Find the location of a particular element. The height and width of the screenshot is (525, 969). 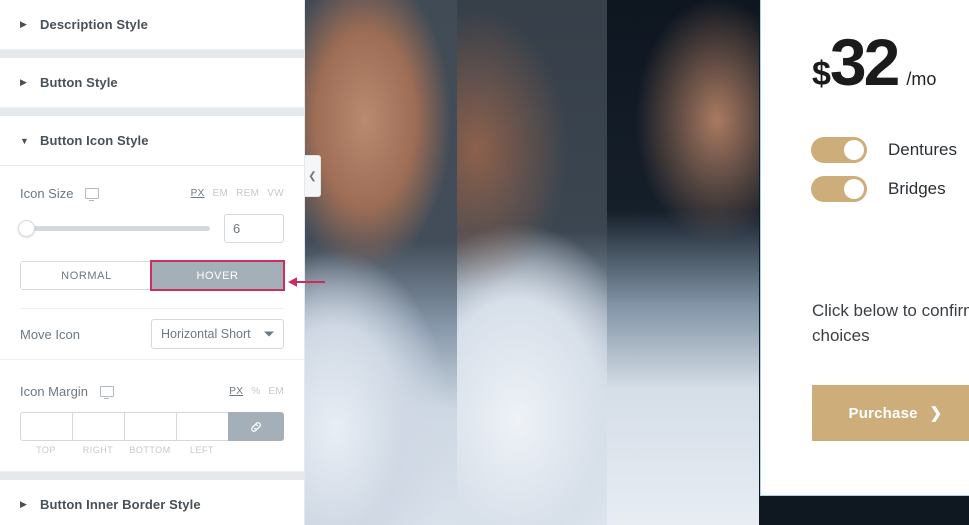

margin-sublabel-top: TOP is located at coordinates (46, 450).